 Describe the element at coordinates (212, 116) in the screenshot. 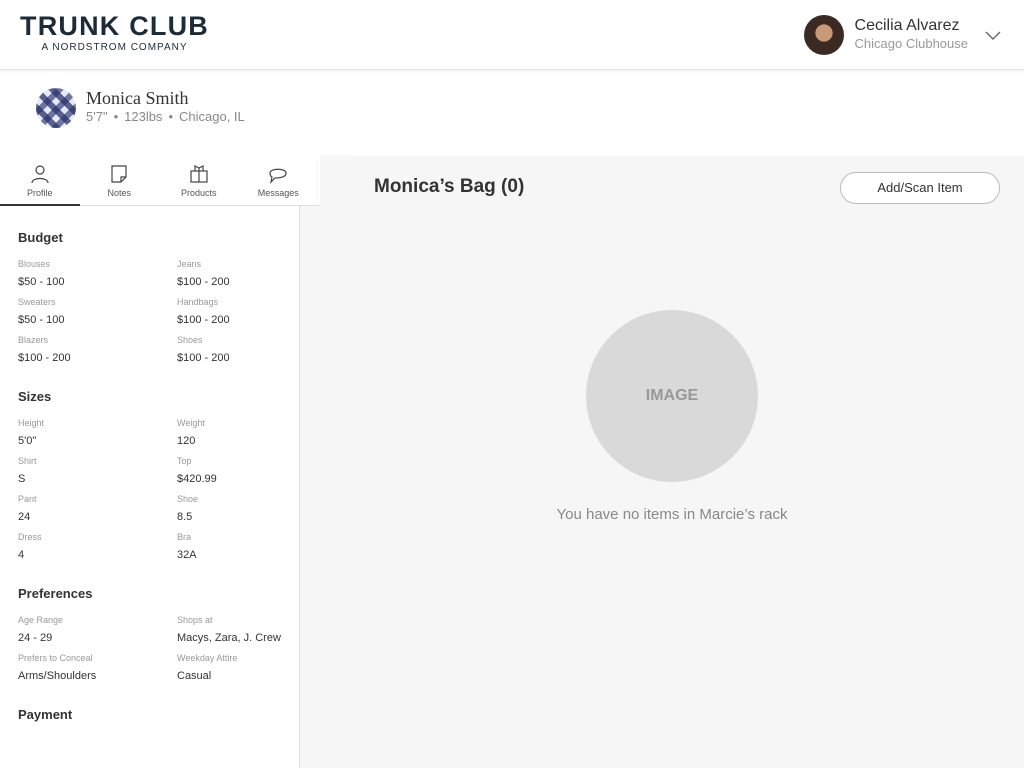

I see `customer-location: Chicago, IL` at that location.